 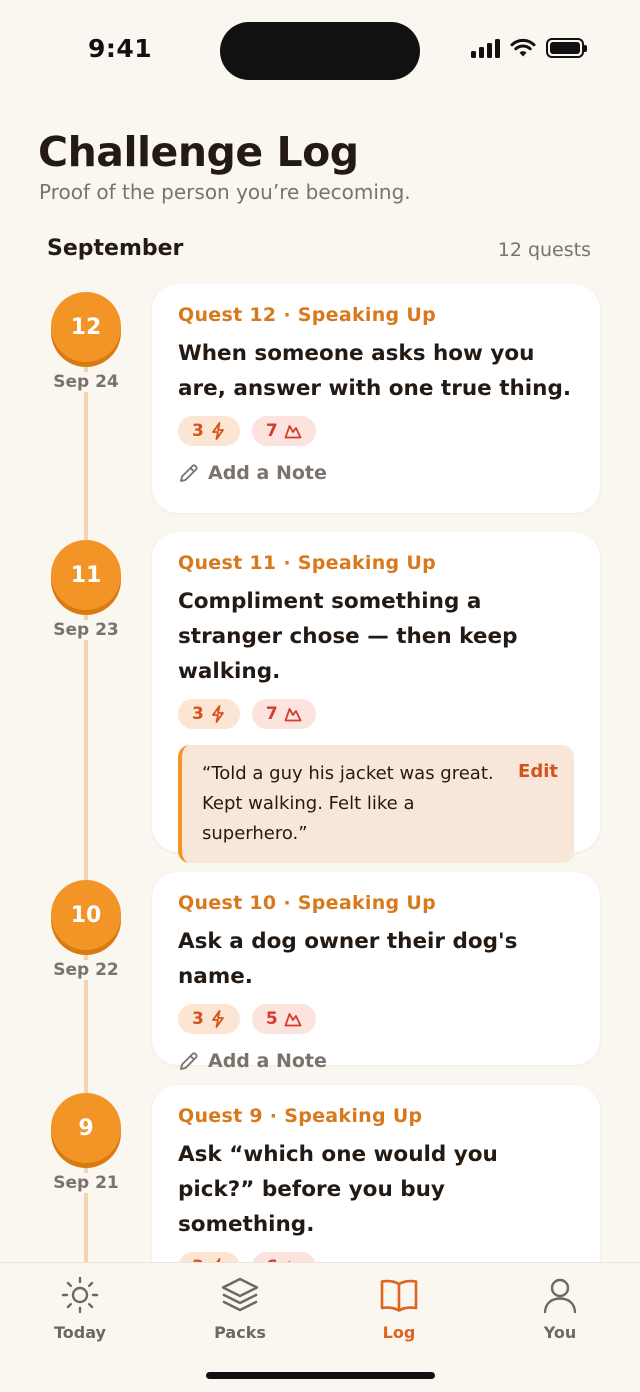 What do you see at coordinates (560, 1332) in the screenshot?
I see `tab-label: You` at bounding box center [560, 1332].